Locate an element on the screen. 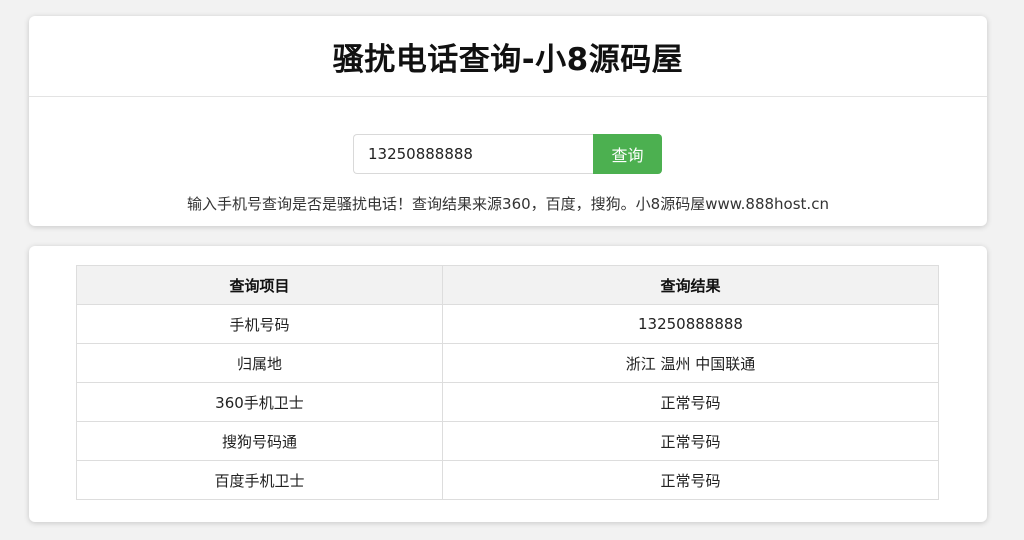 Image resolution: width=1024 pixels, height=540 pixels. table-row: 手机号码 13250888888 is located at coordinates (507, 324).